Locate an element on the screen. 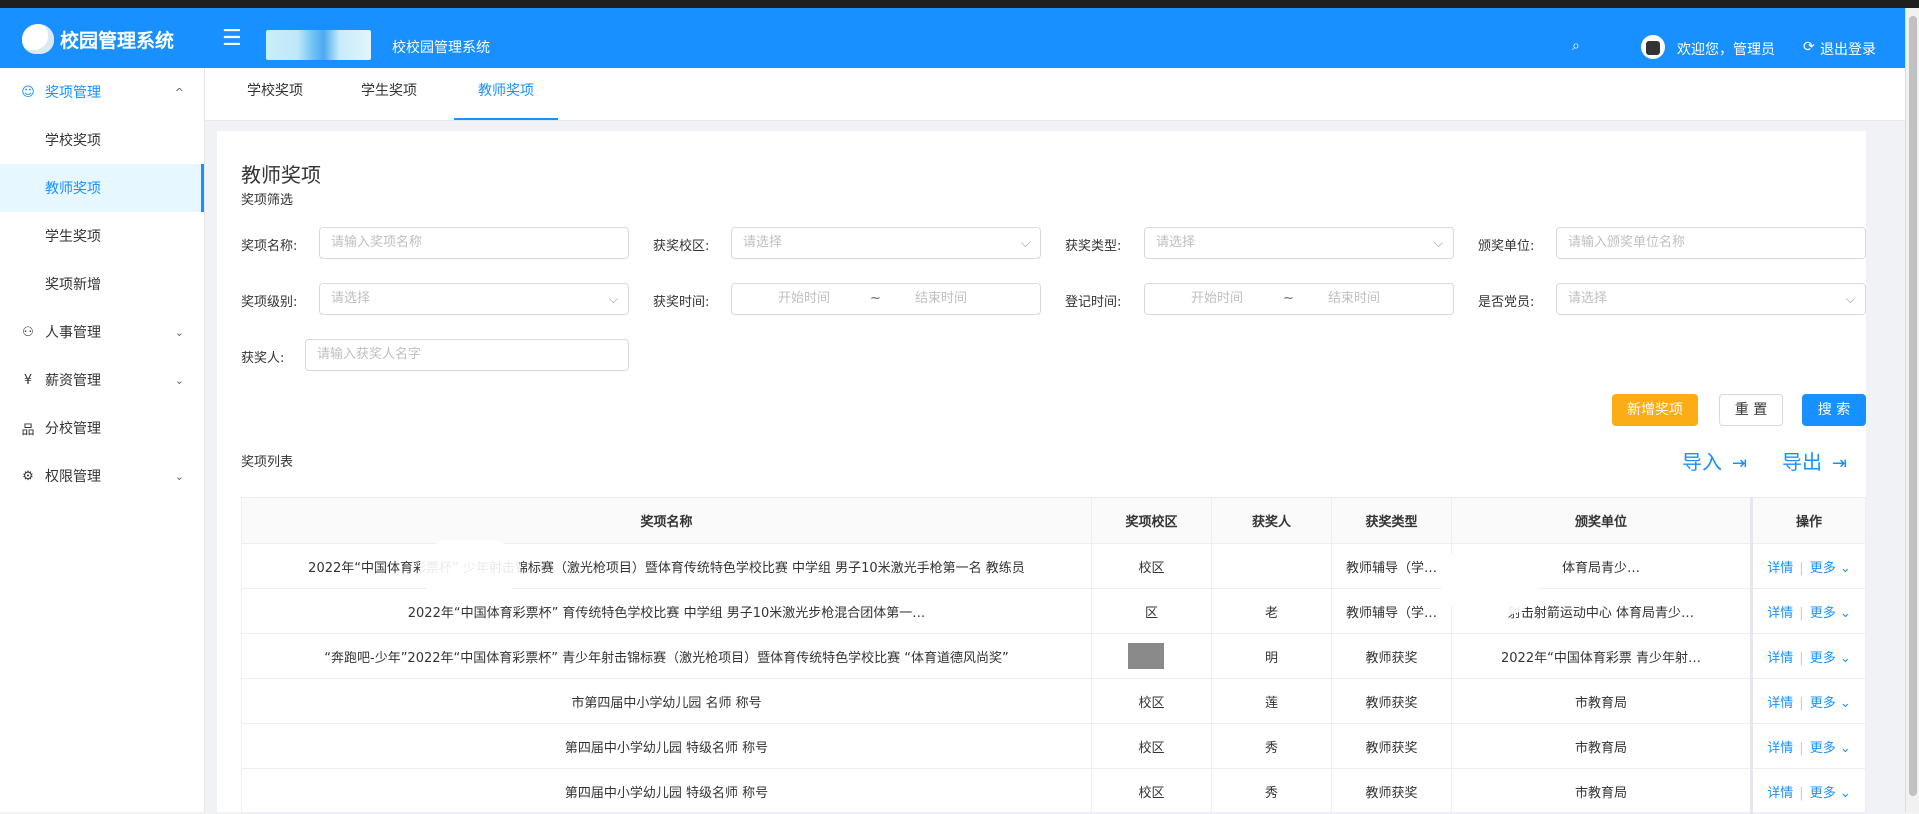  party-member-select: 请选择 ⌵ is located at coordinates (1711, 299).